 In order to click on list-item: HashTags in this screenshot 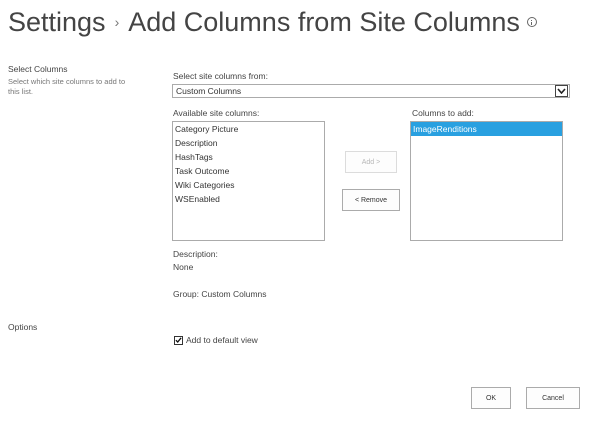, I will do `click(248, 157)`.